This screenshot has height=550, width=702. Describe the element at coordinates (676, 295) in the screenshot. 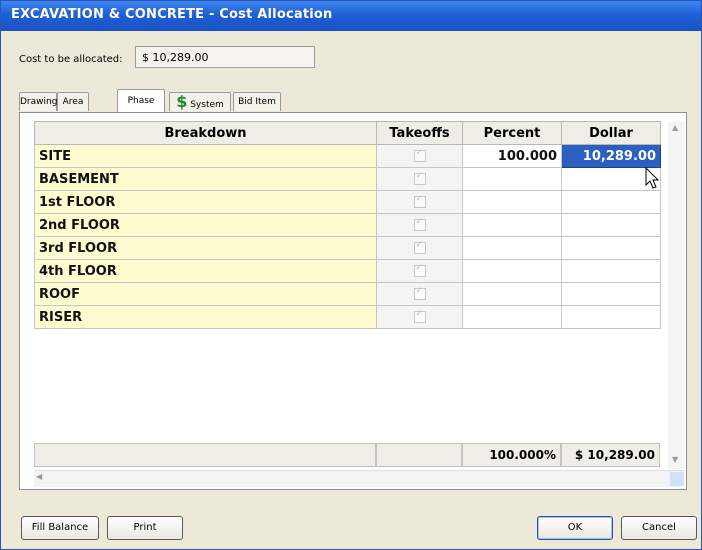

I see `vertical-scrollbar: ▲ ▼` at that location.